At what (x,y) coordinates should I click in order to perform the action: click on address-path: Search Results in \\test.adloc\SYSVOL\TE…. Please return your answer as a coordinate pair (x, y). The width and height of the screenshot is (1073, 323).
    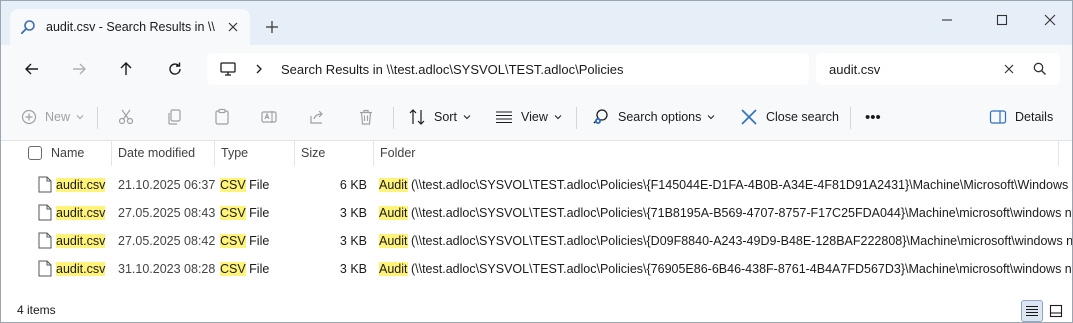
    Looking at the image, I should click on (452, 69).